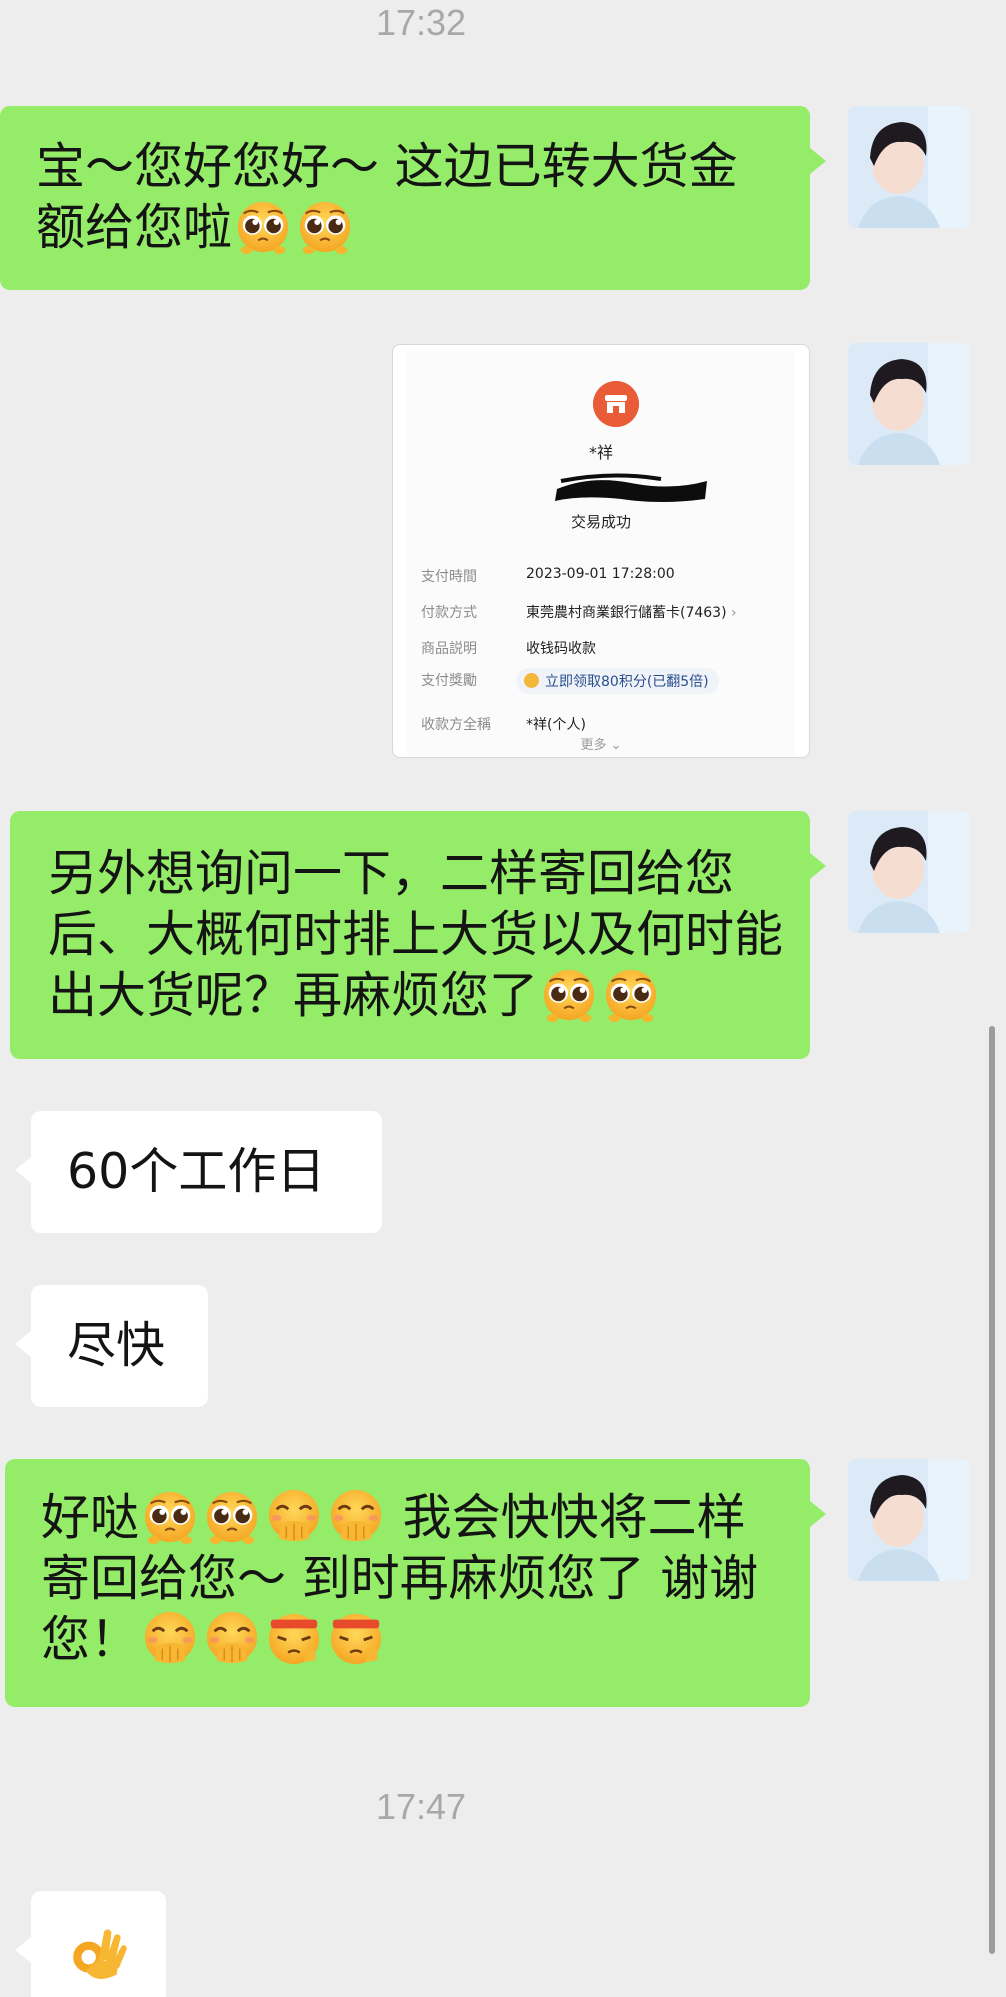  Describe the element at coordinates (456, 725) in the screenshot. I see `row-label: 收款方全稱` at that location.